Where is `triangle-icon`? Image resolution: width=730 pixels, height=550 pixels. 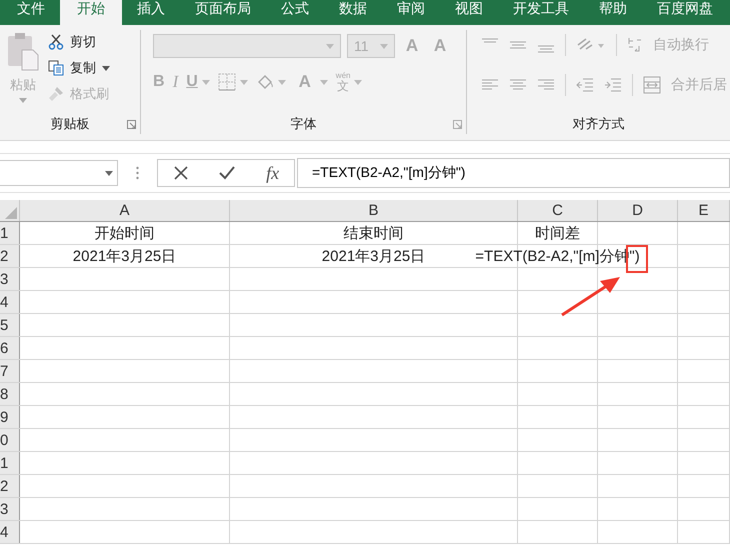 triangle-icon is located at coordinates (11, 213).